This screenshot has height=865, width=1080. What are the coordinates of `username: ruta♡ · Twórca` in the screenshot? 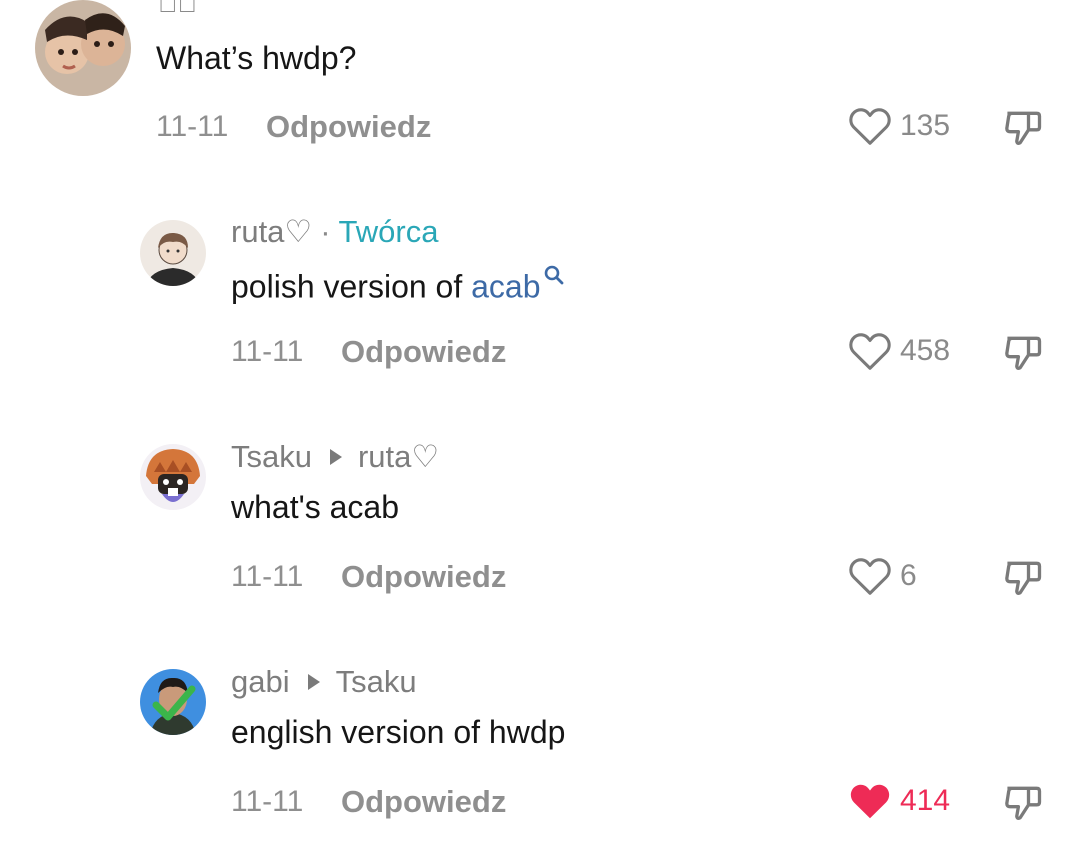 It's located at (334, 232).